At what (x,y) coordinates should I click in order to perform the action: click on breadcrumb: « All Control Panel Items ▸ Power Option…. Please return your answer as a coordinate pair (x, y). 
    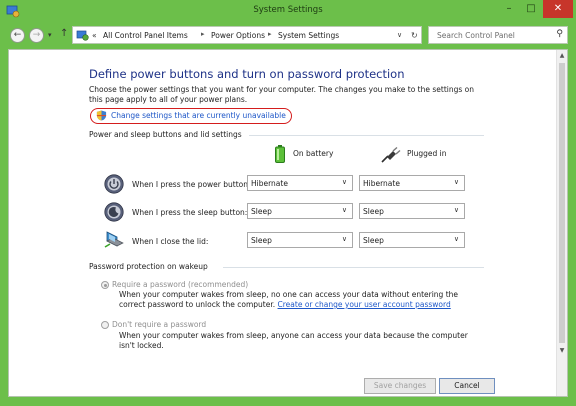
    Looking at the image, I should click on (247, 35).